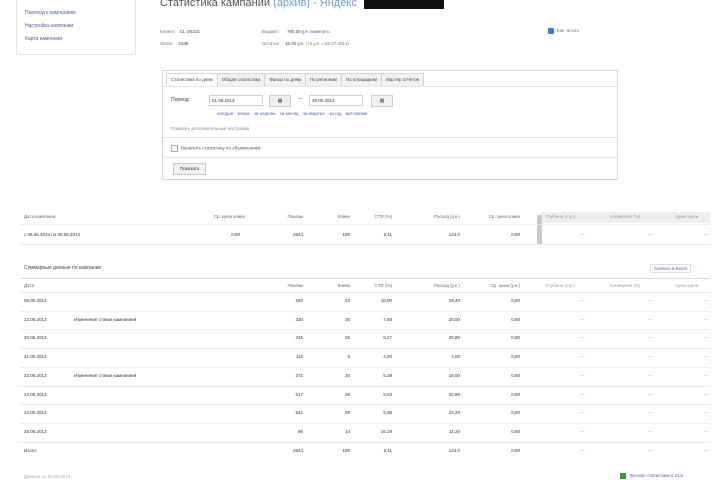 This screenshot has width=720, height=480. I want to click on tab-report-wizard: Мастер отчётов, so click(402, 80).